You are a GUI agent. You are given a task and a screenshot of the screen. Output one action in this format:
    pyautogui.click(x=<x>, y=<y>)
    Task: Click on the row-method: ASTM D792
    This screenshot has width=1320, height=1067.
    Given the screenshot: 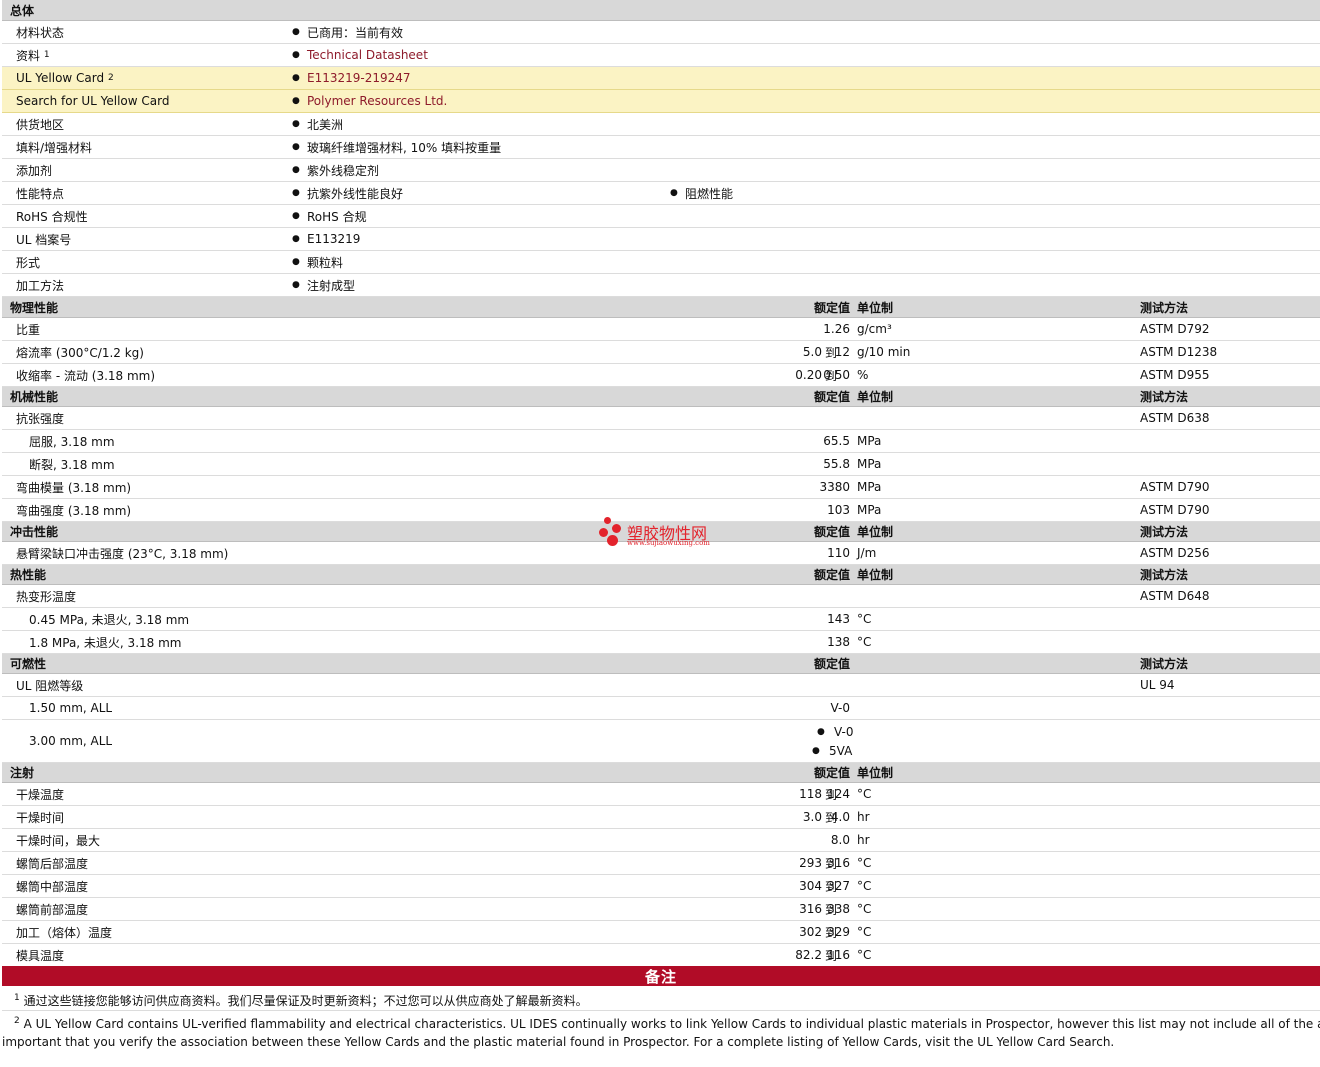 What is the action you would take?
    pyautogui.click(x=1175, y=329)
    